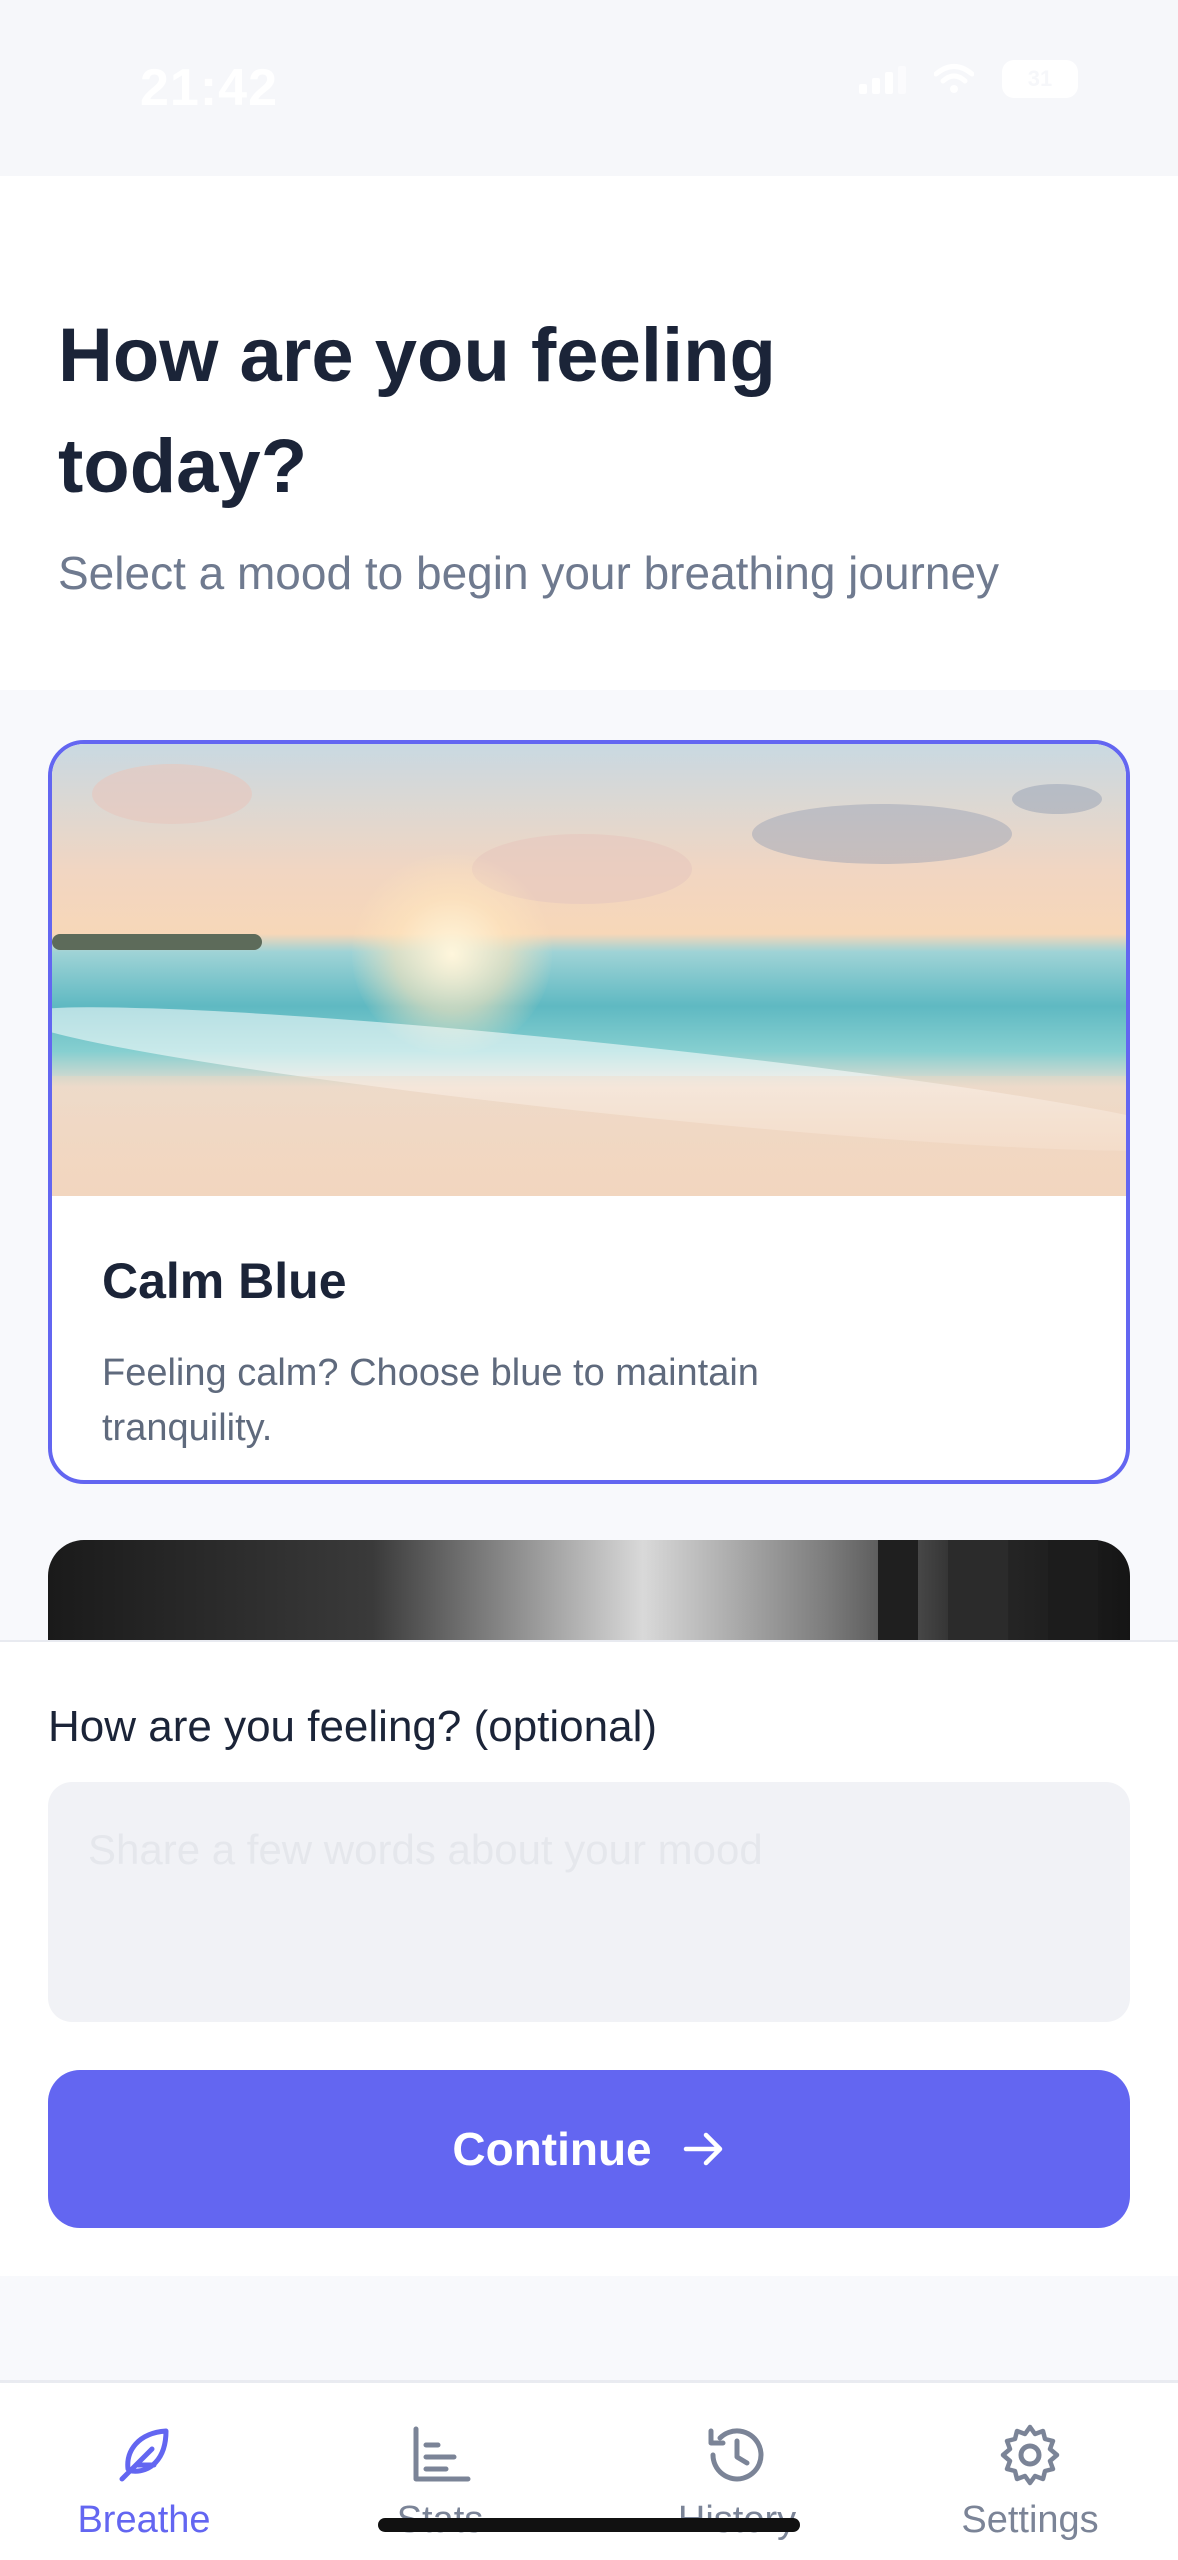  I want to click on tab-breathe: Breathe, so click(144, 2471).